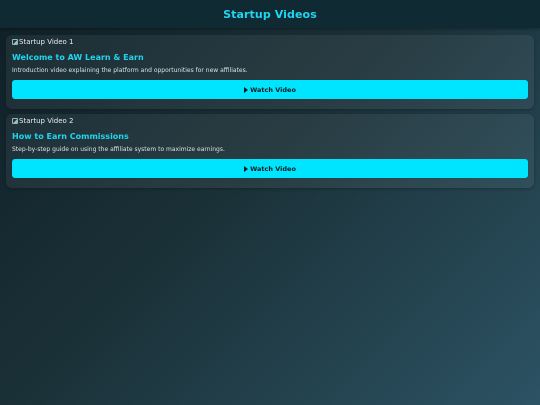 This screenshot has width=540, height=405. What do you see at coordinates (270, 120) in the screenshot?
I see `video-thumbnail: Startup Video 2` at bounding box center [270, 120].